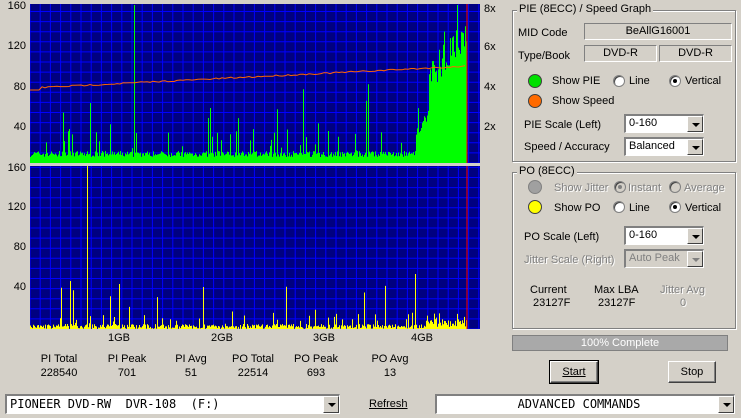 The width and height of the screenshot is (741, 418). Describe the element at coordinates (19, 247) in the screenshot. I see `po-y-label: 80` at that location.